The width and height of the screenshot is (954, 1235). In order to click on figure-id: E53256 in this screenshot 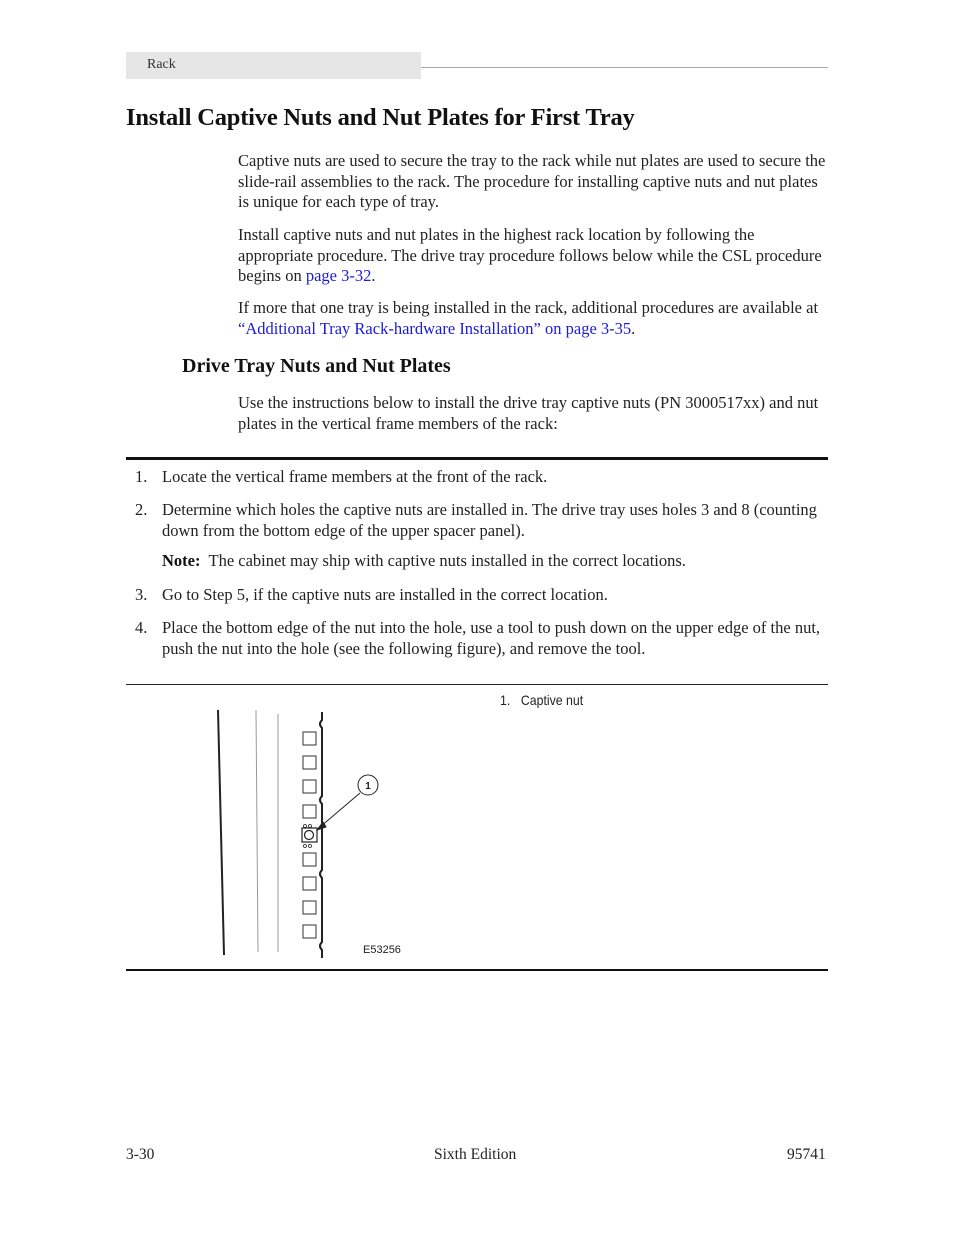, I will do `click(382, 950)`.